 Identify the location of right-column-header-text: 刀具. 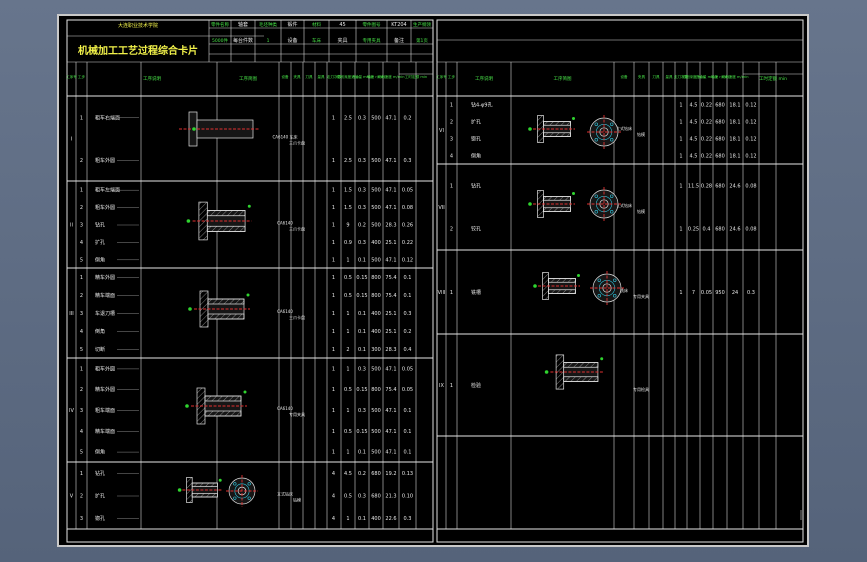
(656, 76).